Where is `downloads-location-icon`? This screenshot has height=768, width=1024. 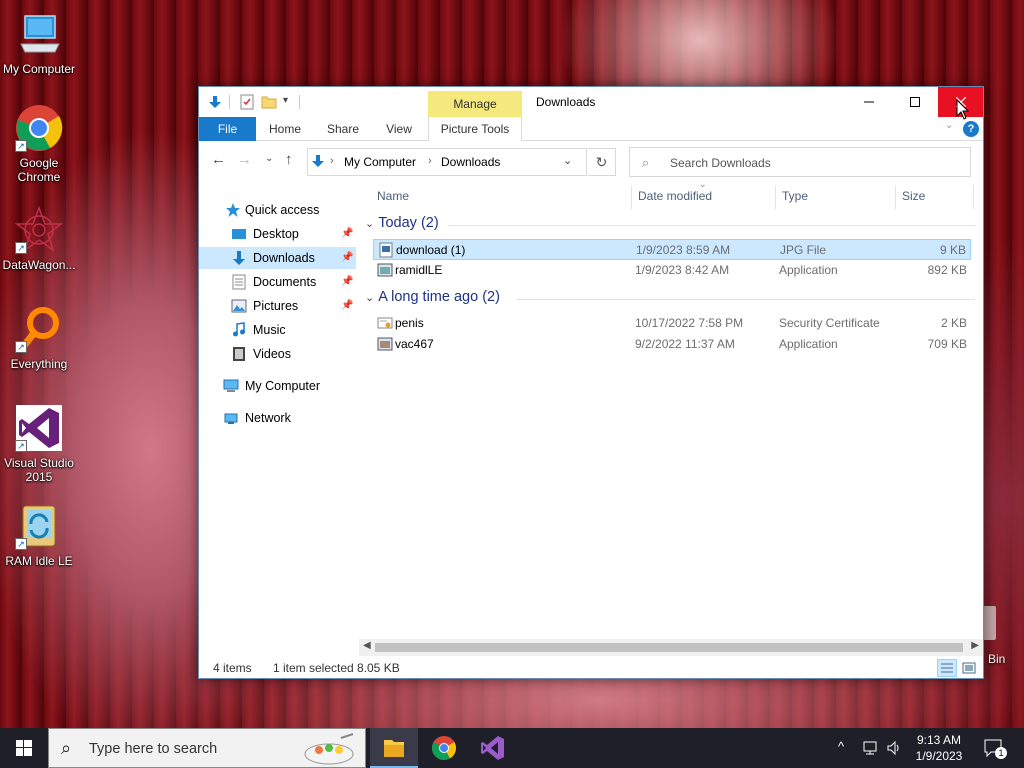
downloads-location-icon is located at coordinates (318, 162).